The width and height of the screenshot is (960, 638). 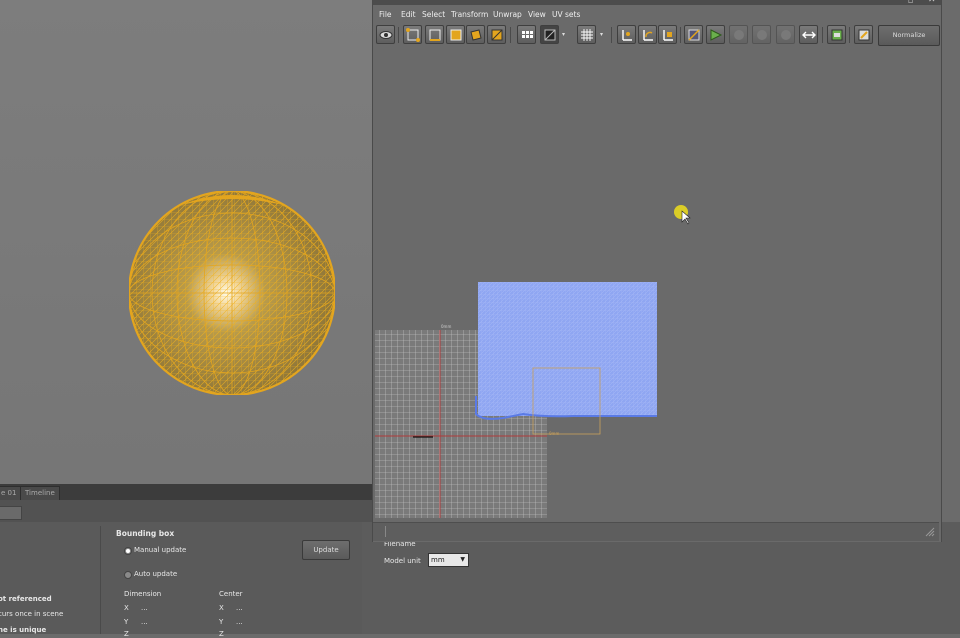 What do you see at coordinates (231, 594) in the screenshot?
I see `center-header: Center` at bounding box center [231, 594].